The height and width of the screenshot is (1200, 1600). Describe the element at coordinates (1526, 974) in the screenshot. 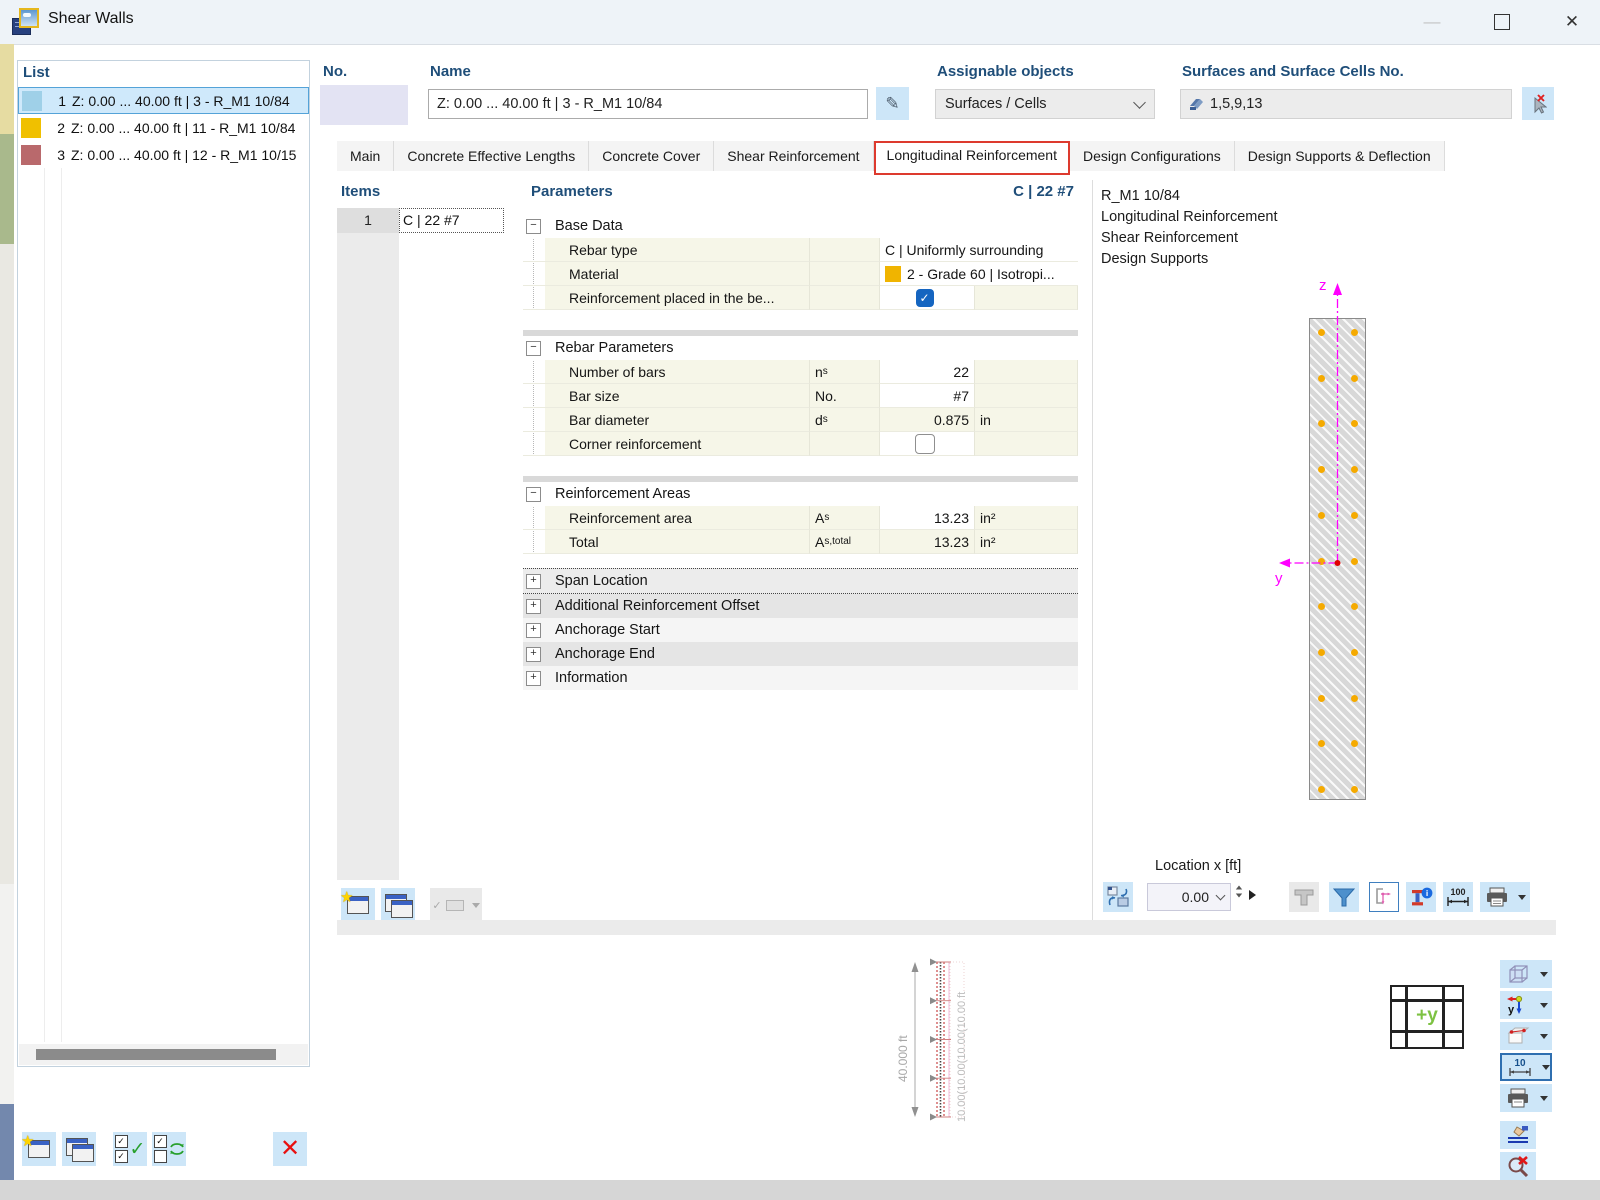

I see `view-3d-button` at that location.